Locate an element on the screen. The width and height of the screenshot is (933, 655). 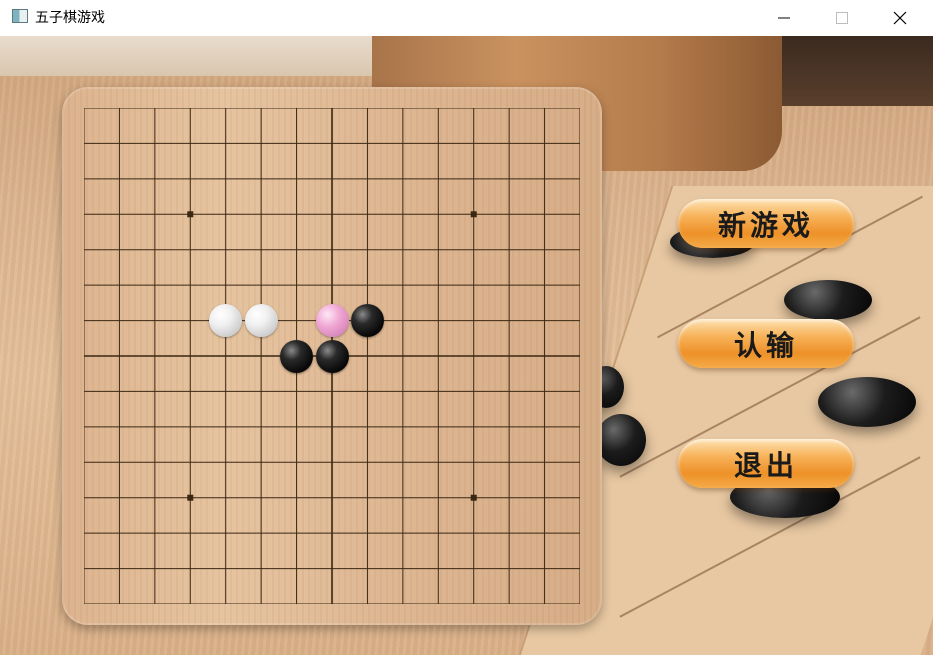
white-stone is located at coordinates (261, 321).